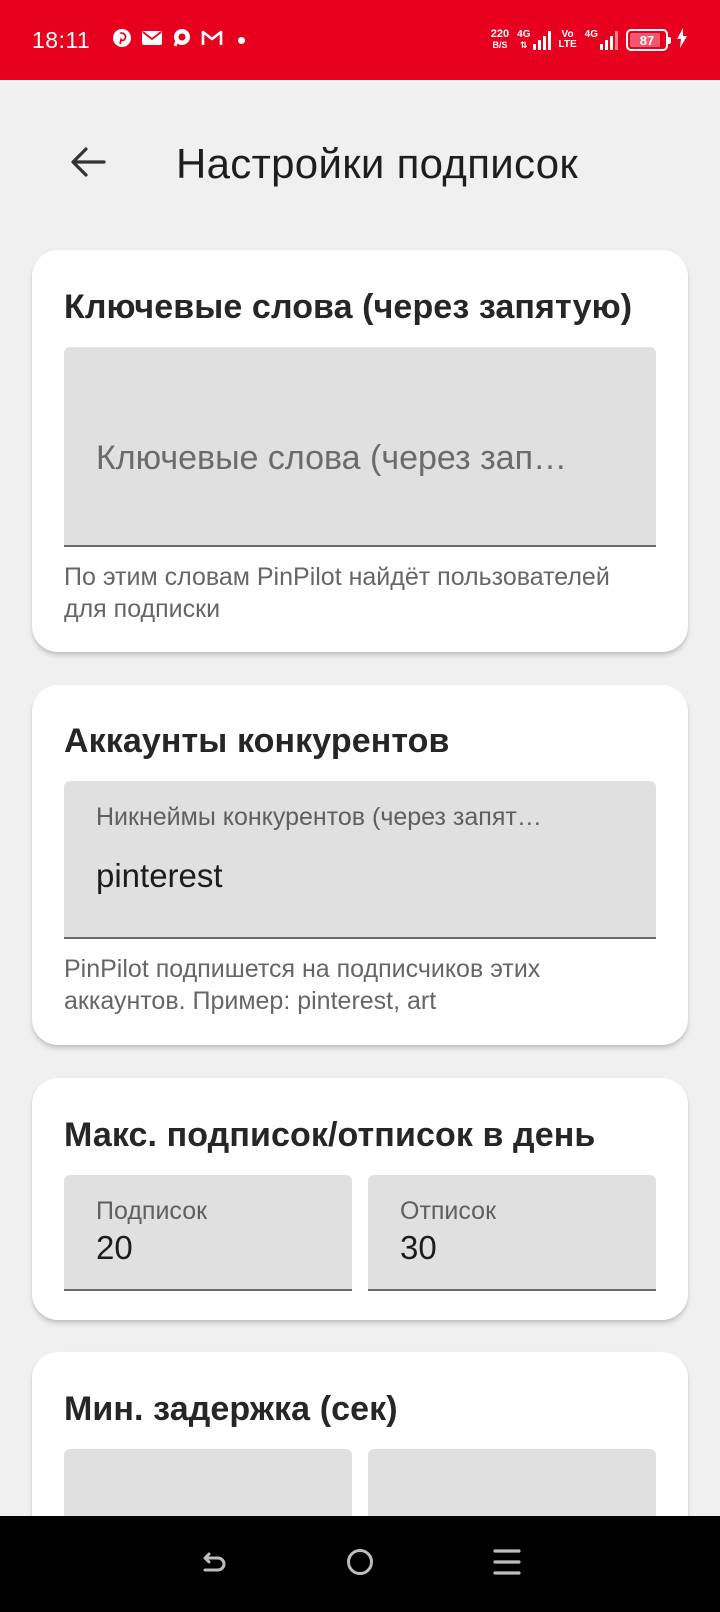 The height and width of the screenshot is (1612, 720). I want to click on charging-icon, so click(682, 40).